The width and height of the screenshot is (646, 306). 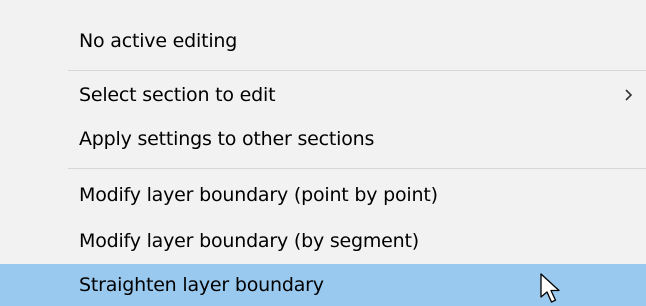 What do you see at coordinates (177, 95) in the screenshot?
I see `menu-item-label: Select section to edit` at bounding box center [177, 95].